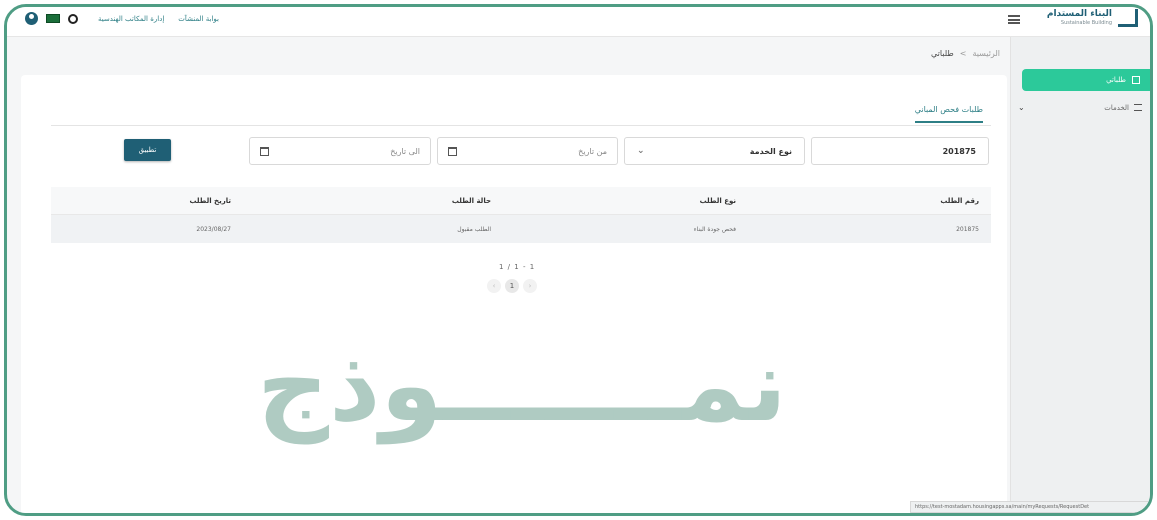  Describe the element at coordinates (942, 53) in the screenshot. I see `breadcrumb-current: طلباتي` at that location.